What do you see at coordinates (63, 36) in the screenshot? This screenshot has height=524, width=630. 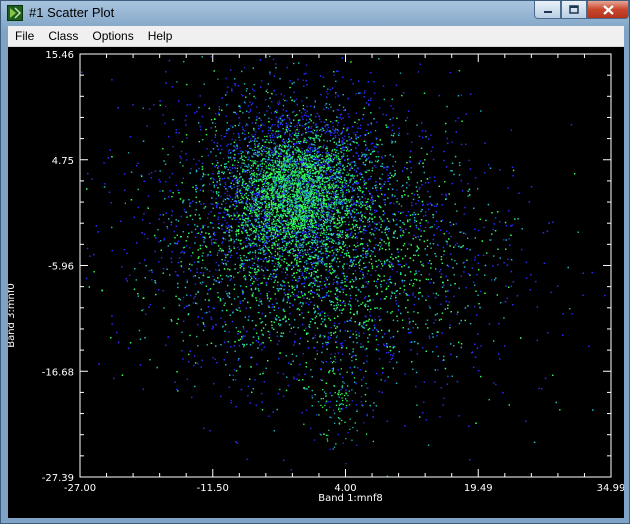 I see `menu-class: Class` at bounding box center [63, 36].